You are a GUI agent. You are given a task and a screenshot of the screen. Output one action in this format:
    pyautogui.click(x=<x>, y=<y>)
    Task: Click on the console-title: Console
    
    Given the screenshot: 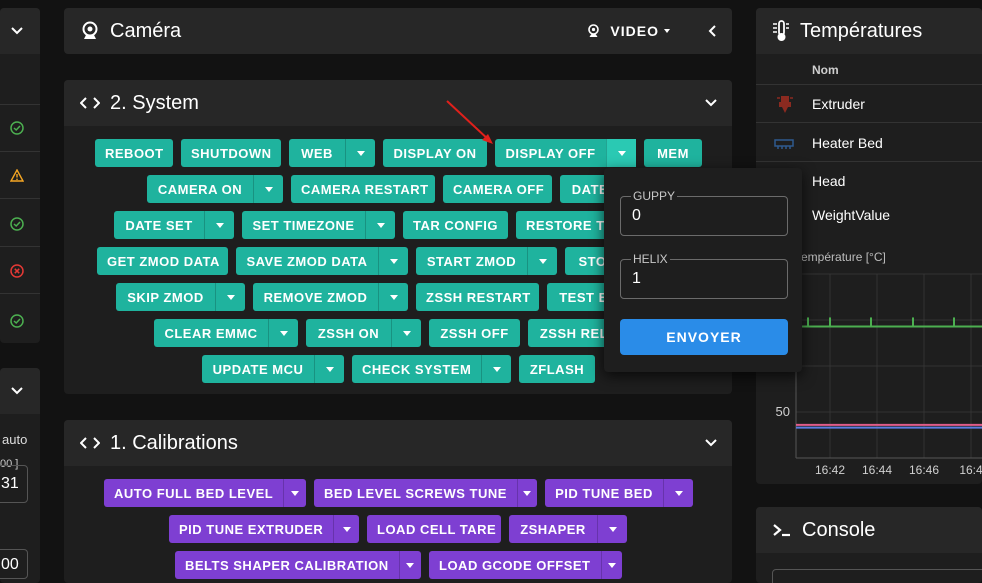 What is the action you would take?
    pyautogui.click(x=839, y=529)
    